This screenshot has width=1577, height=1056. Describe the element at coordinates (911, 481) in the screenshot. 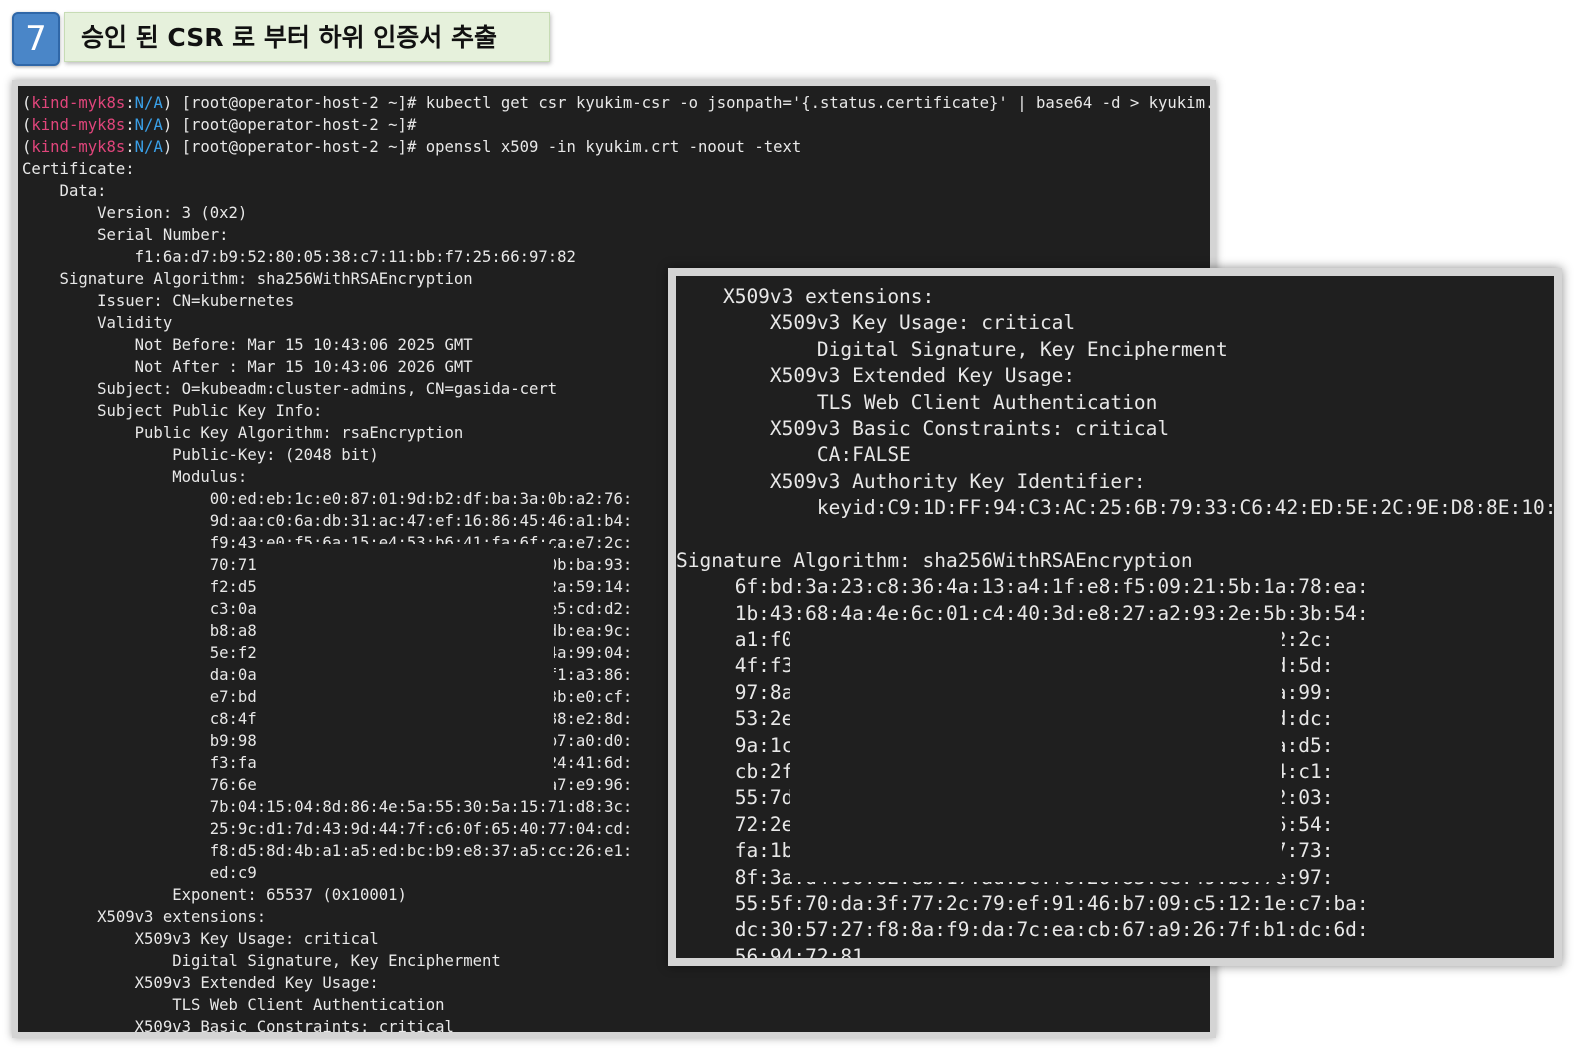

I see `output-line: X509v3 Authority Key Identifier:` at that location.